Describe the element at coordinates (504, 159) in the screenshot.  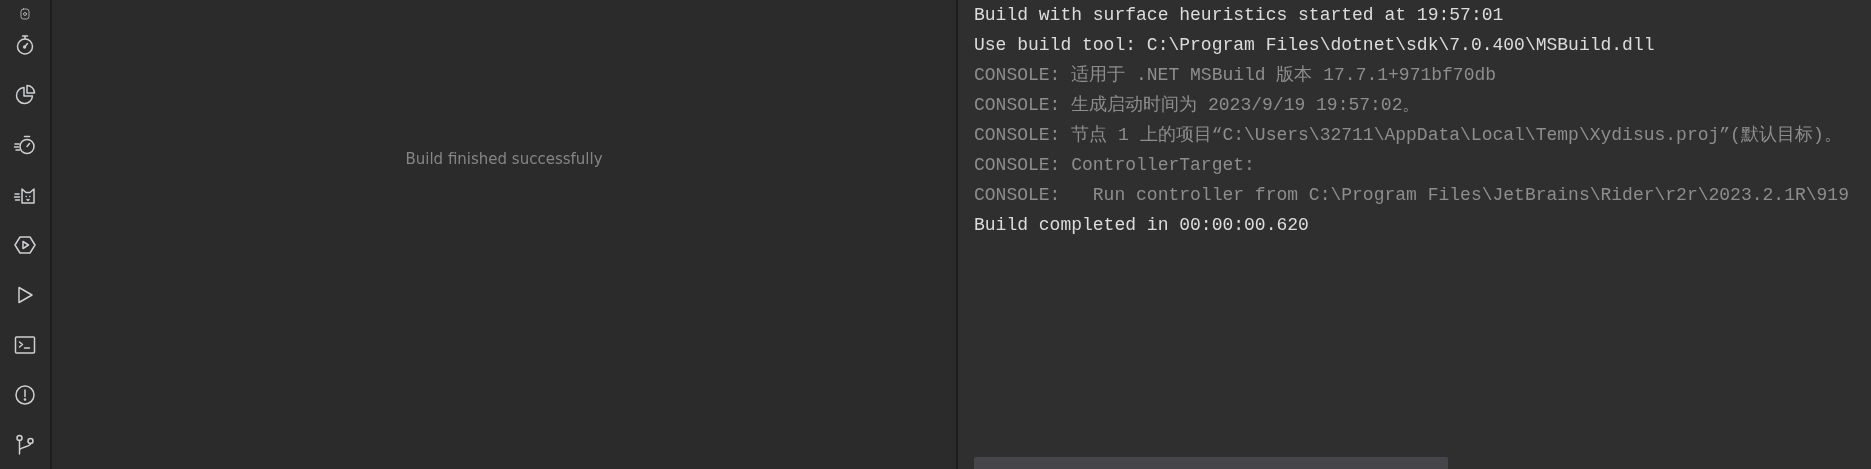
I see `build-status-text: Build finished successfully` at that location.